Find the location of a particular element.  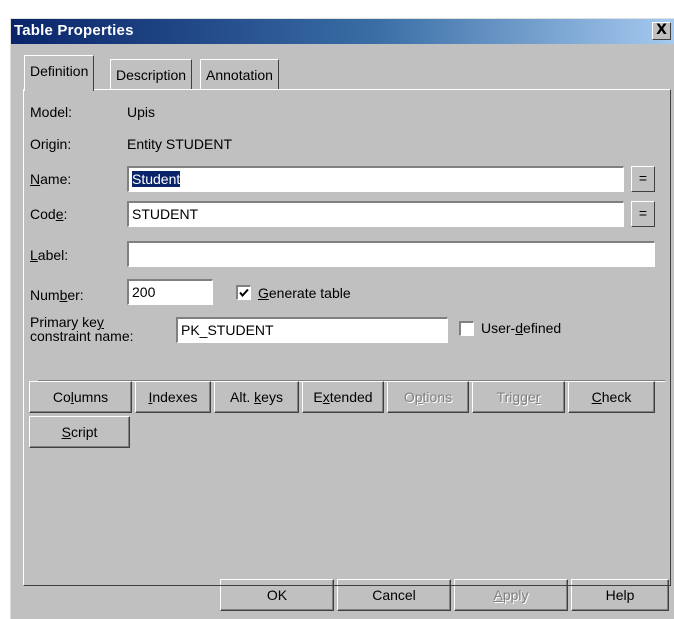

tab-definition: Definition is located at coordinates (59, 73).